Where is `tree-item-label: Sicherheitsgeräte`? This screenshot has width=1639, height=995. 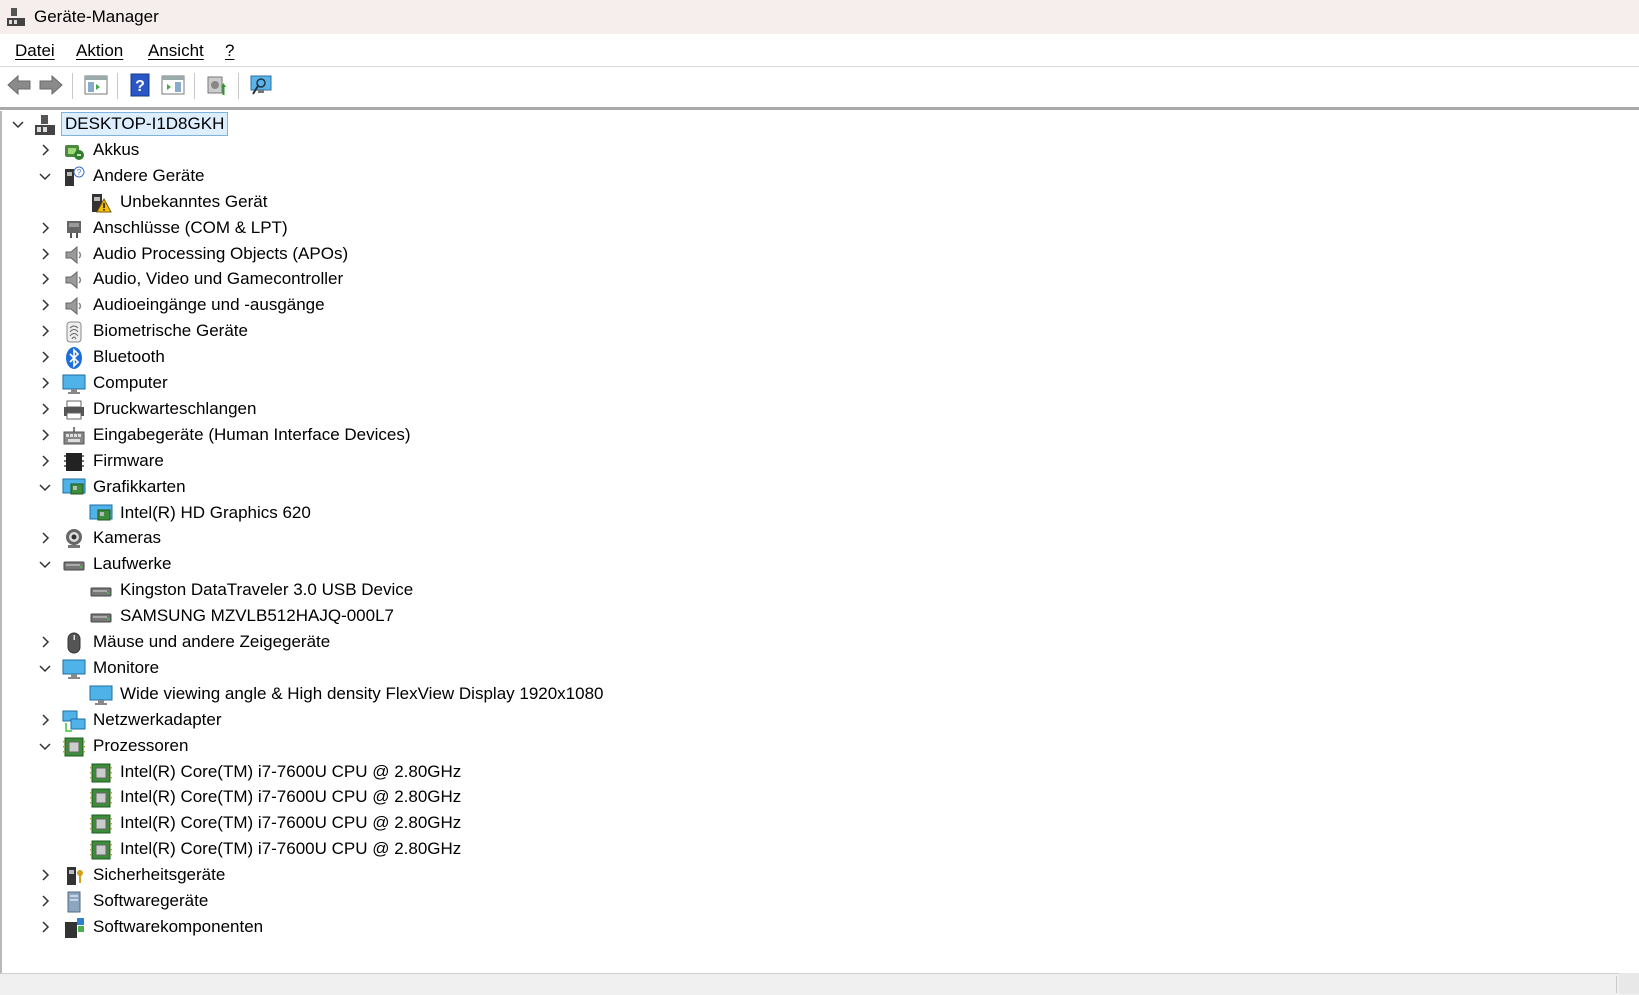 tree-item-label: Sicherheitsgeräte is located at coordinates (159, 875).